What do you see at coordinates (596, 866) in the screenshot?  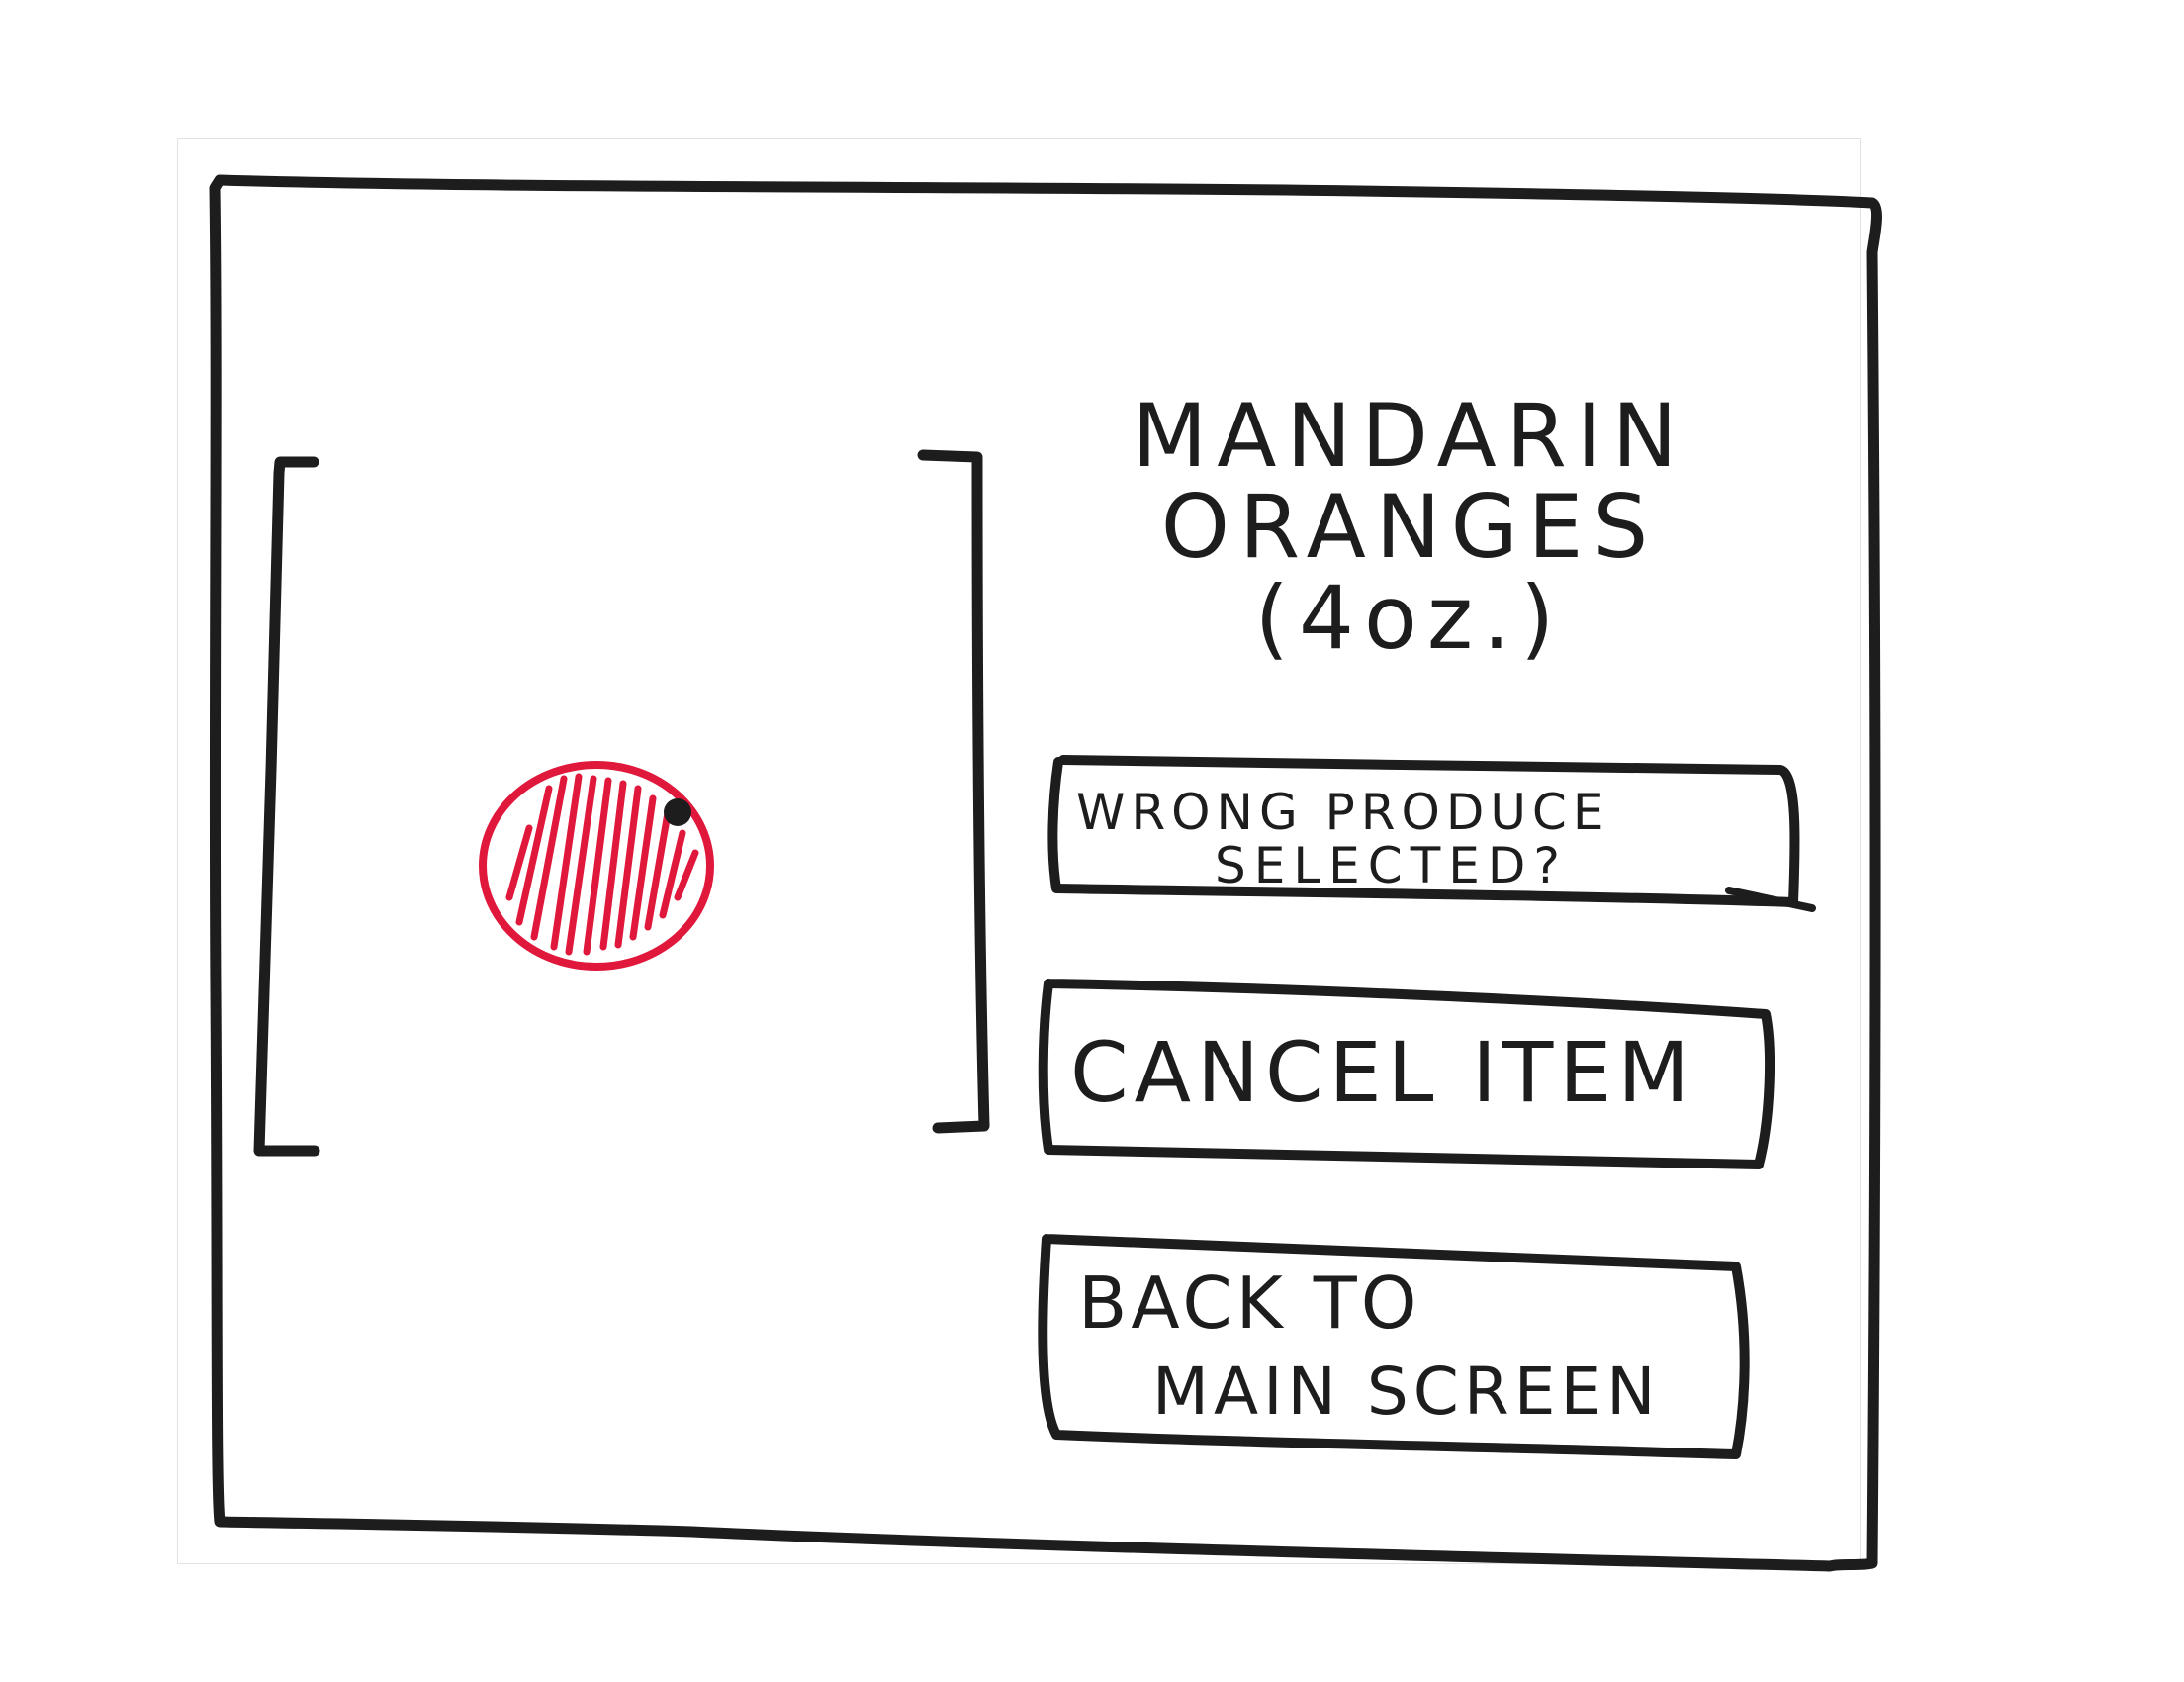 I see `mandarin-orange-icon` at bounding box center [596, 866].